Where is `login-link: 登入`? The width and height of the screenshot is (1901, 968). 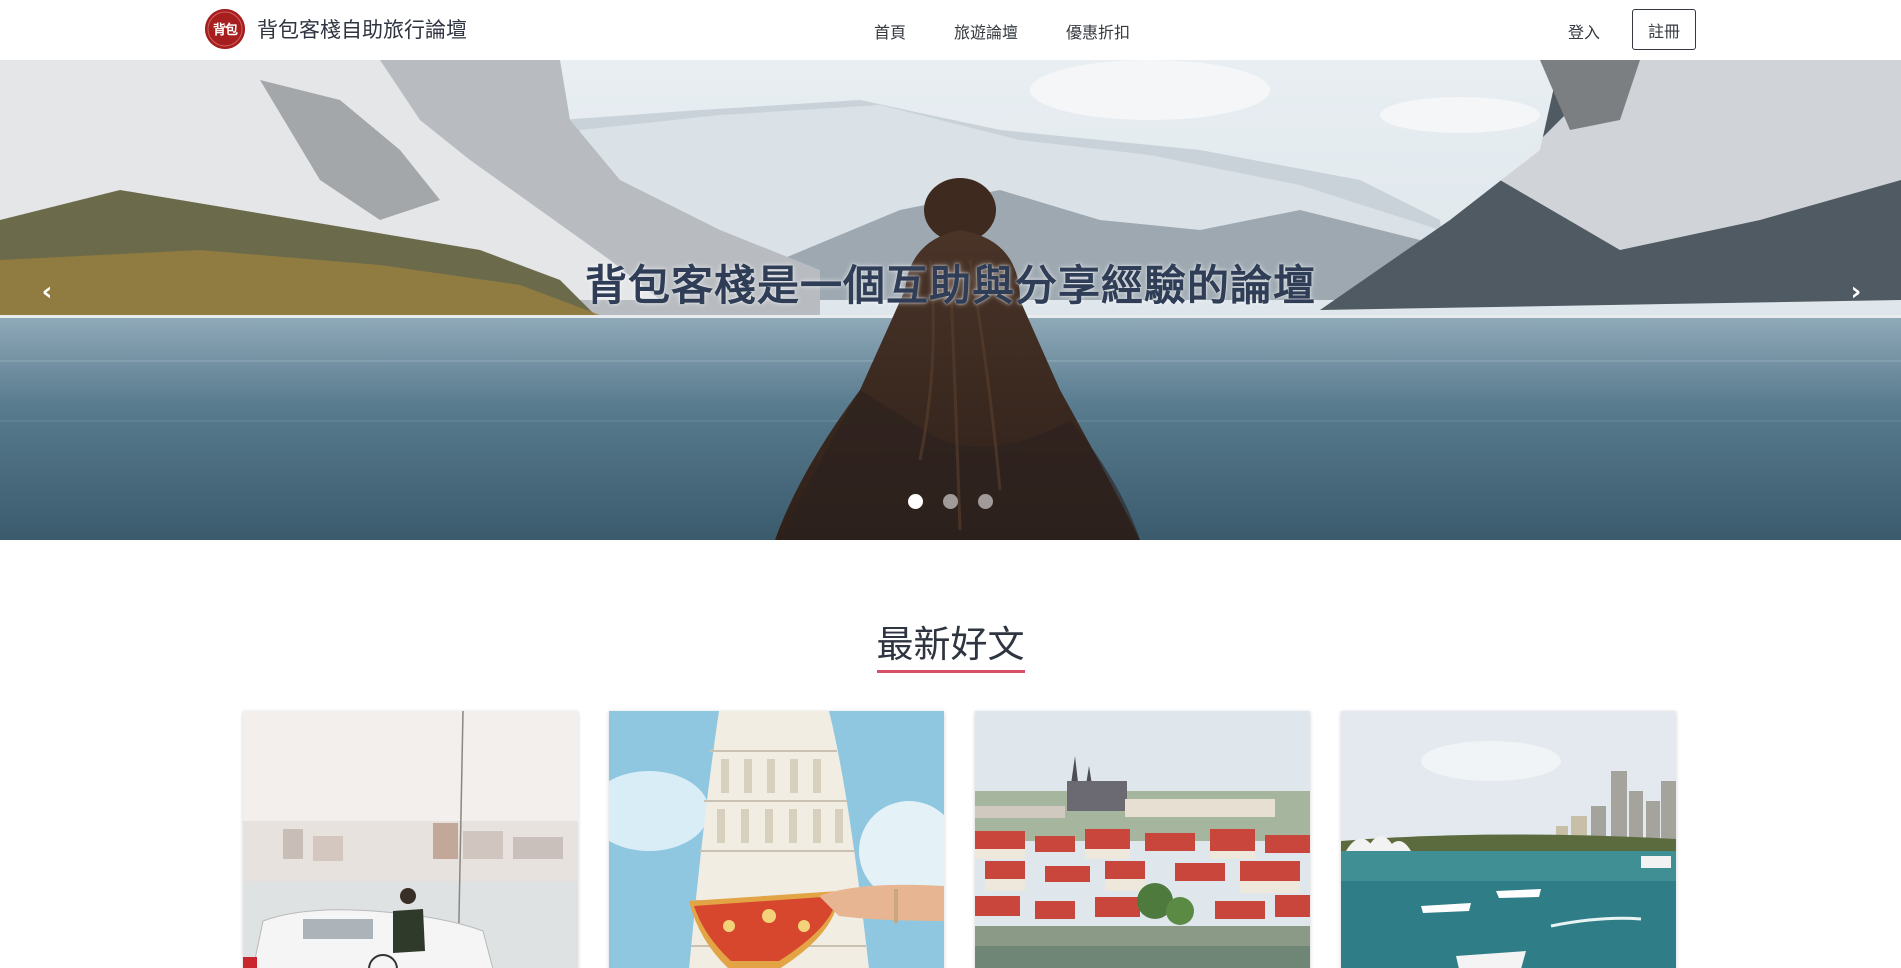
login-link: 登入 is located at coordinates (1584, 31).